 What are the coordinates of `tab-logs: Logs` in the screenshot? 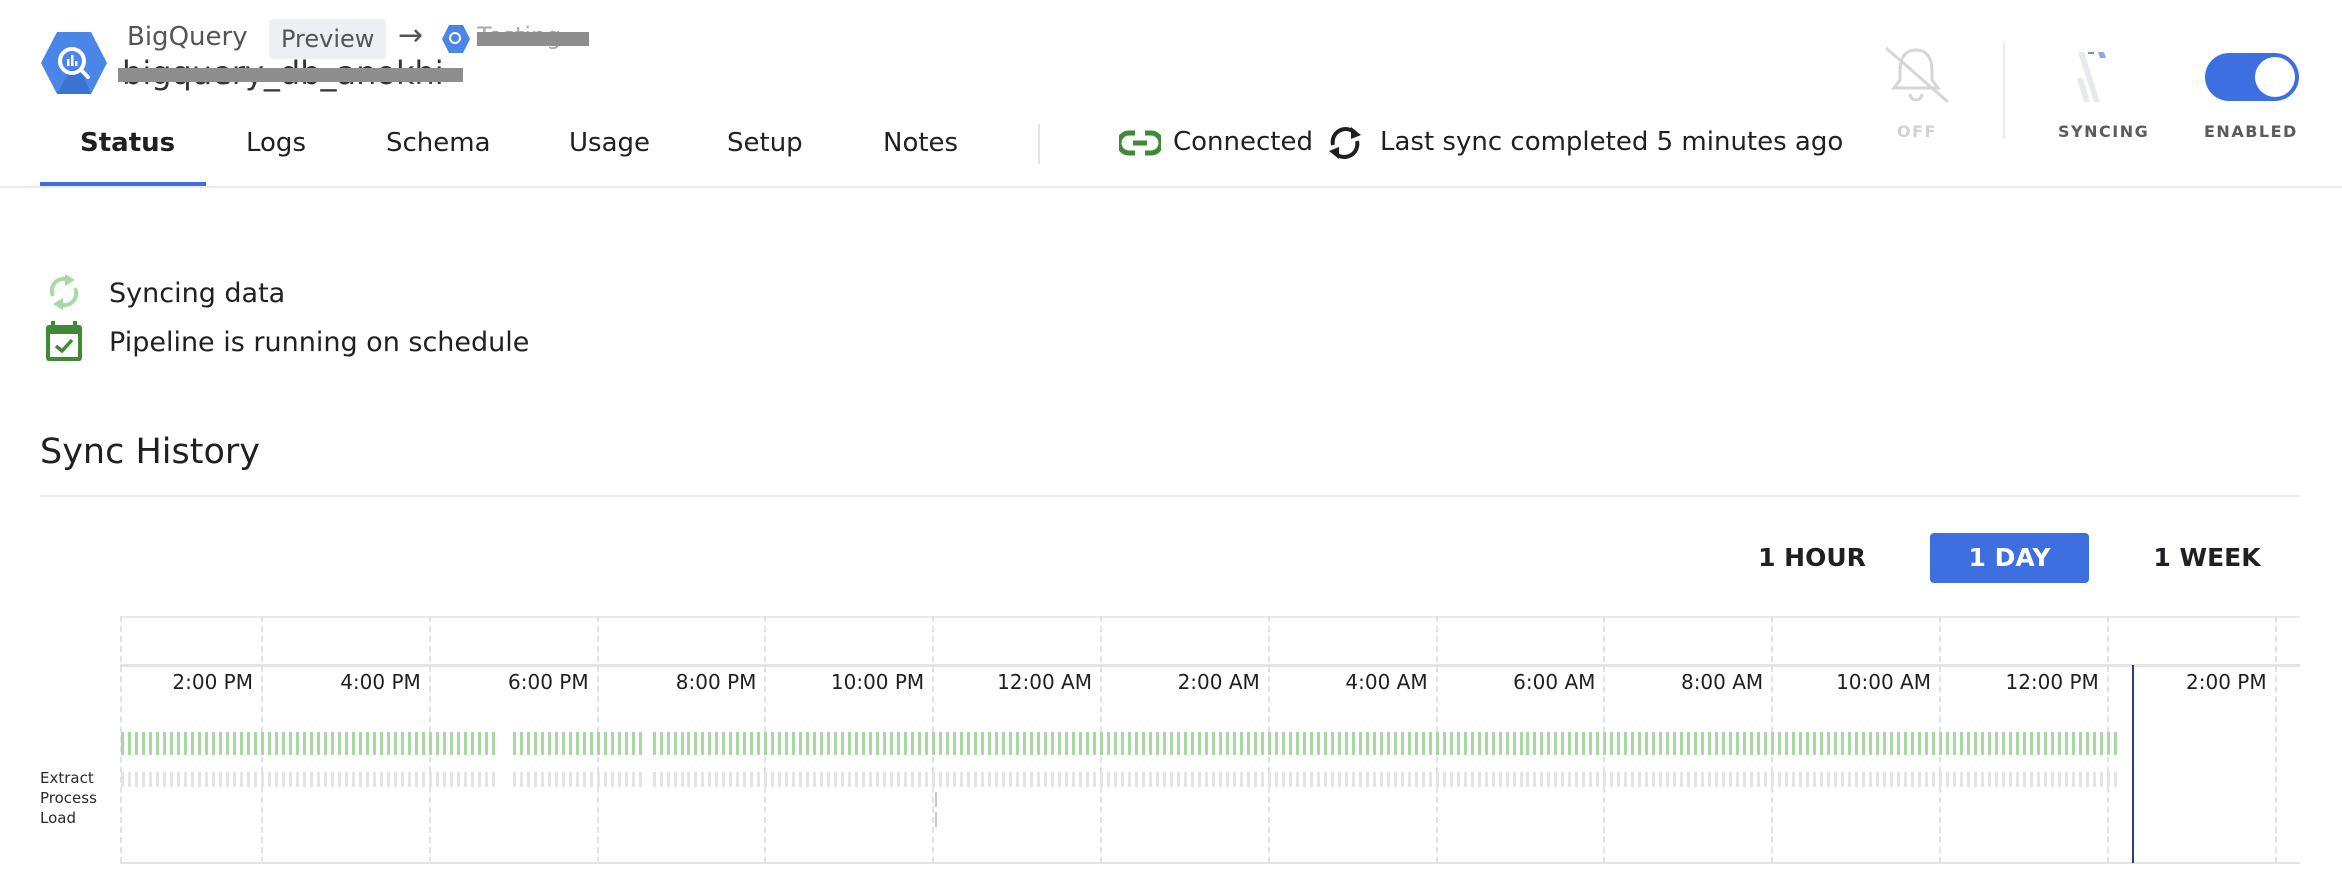 It's located at (276, 143).